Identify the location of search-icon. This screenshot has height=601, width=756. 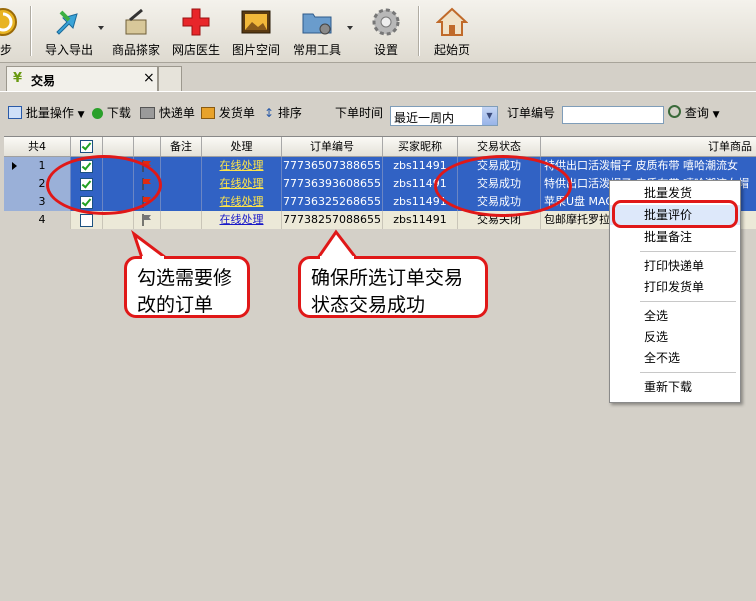
(674, 111).